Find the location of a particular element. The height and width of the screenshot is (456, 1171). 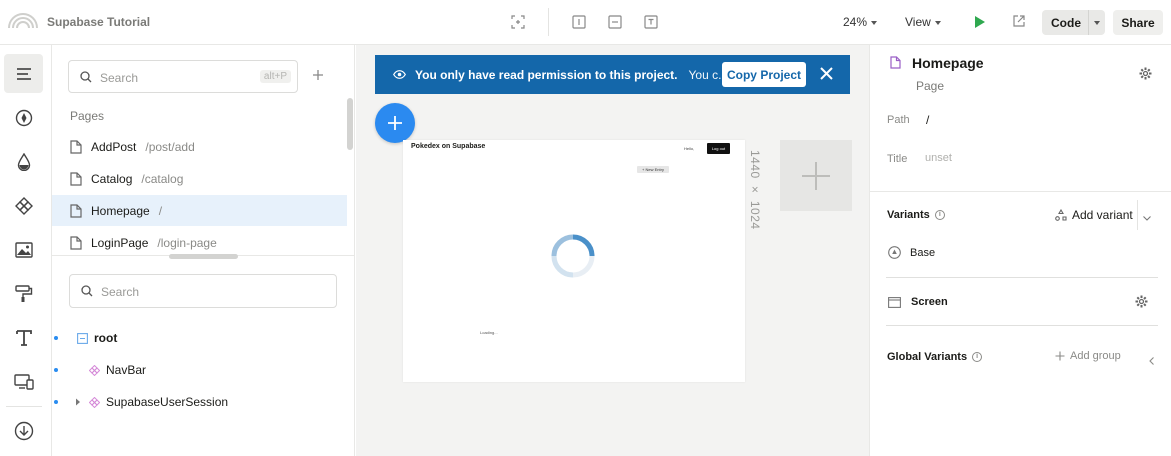

responsive-icon is located at coordinates (23, 381).